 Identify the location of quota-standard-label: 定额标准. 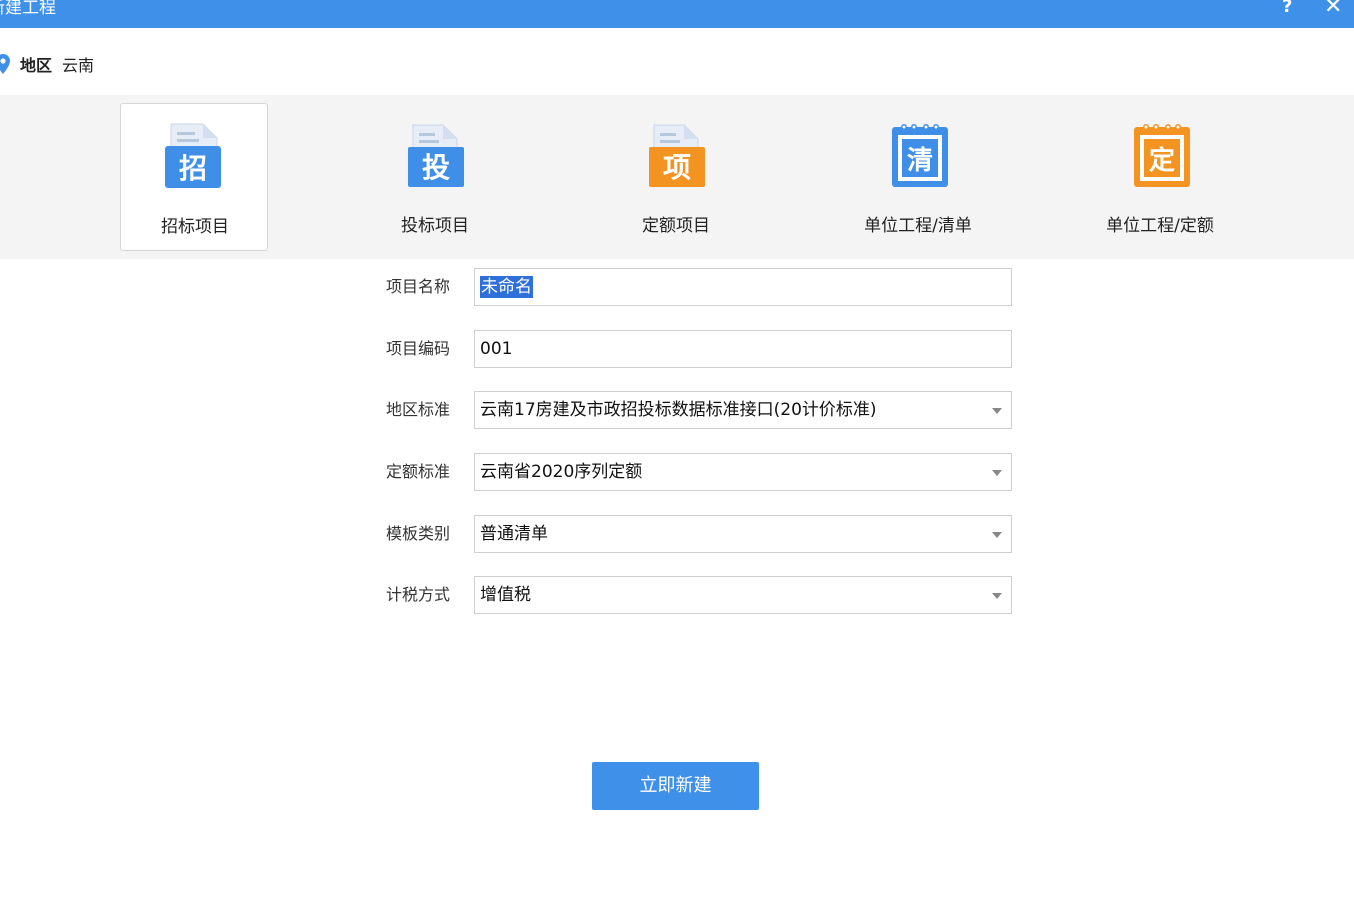
(418, 471).